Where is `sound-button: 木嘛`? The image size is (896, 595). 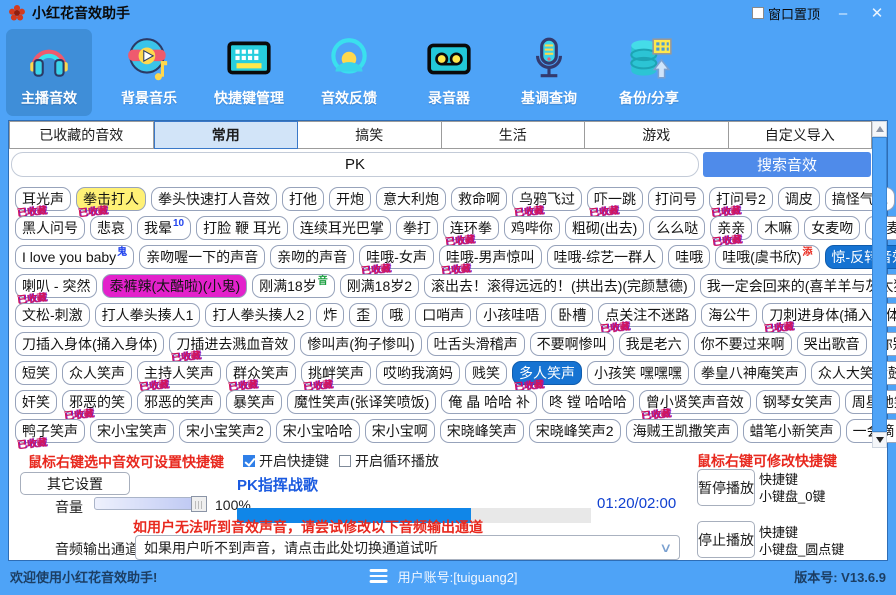
sound-button: 木嘛 is located at coordinates (778, 228).